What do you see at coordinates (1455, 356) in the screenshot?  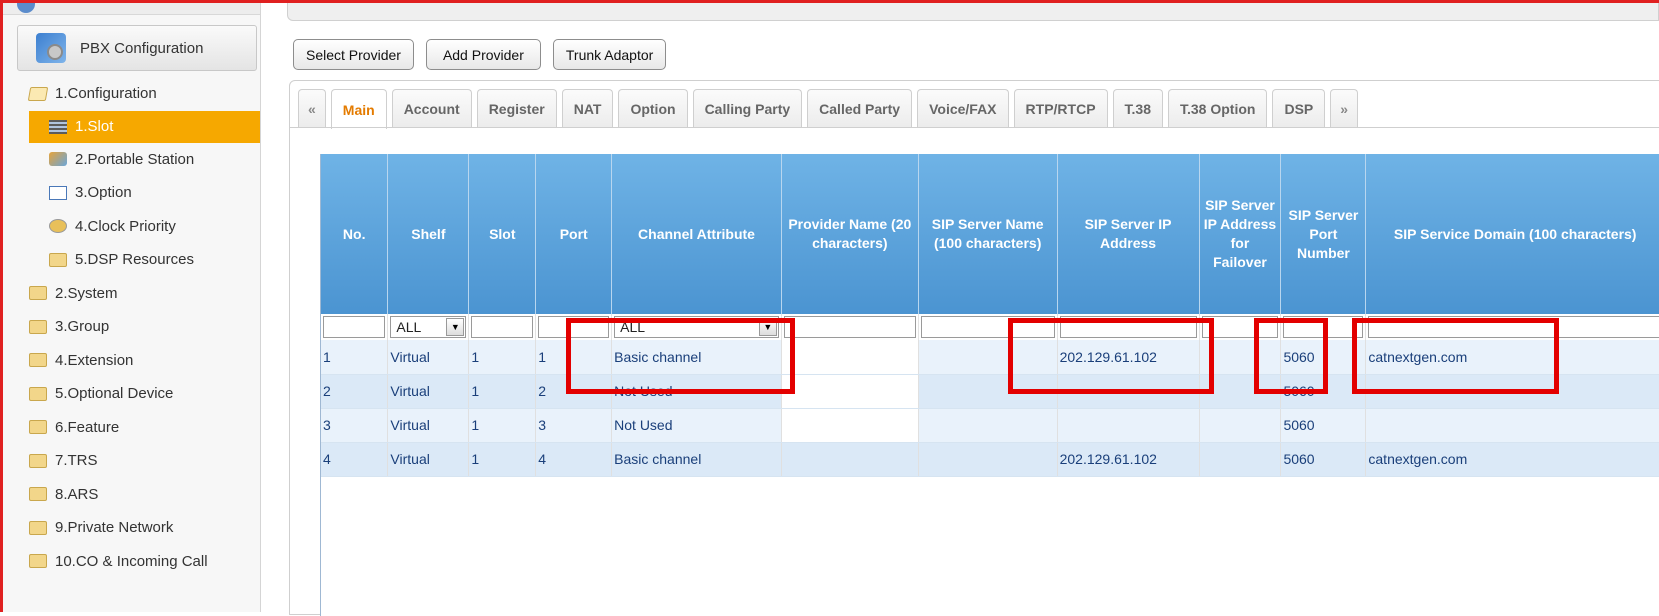 I see `highlight-box-sip-service-domain` at bounding box center [1455, 356].